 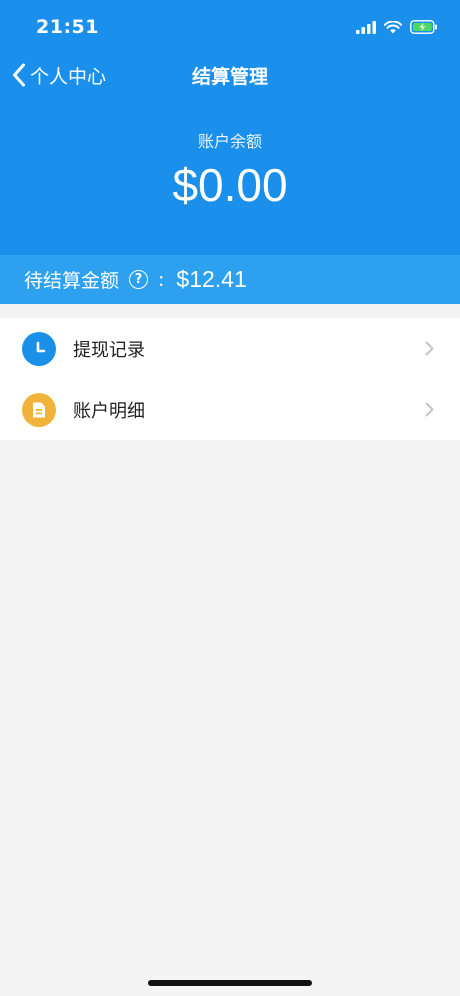 What do you see at coordinates (423, 27) in the screenshot?
I see `battery-charging-icon` at bounding box center [423, 27].